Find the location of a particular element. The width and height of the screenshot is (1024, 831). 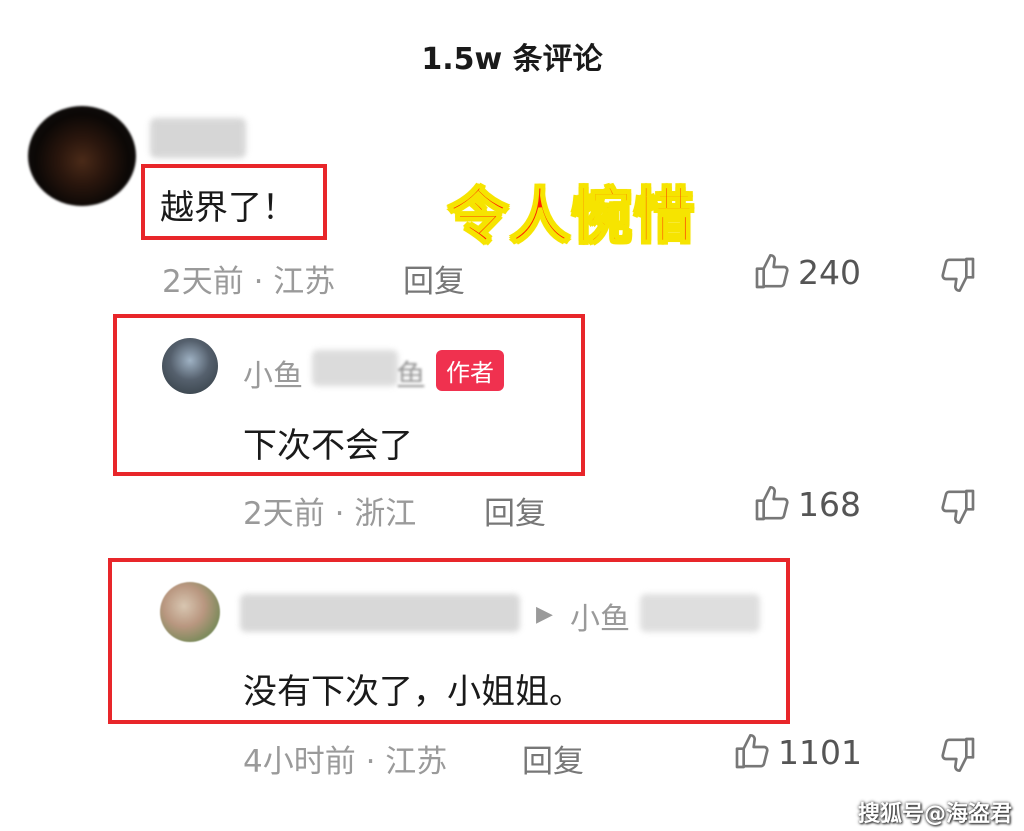

reply-arrow-icon: ▶ is located at coordinates (544, 614).